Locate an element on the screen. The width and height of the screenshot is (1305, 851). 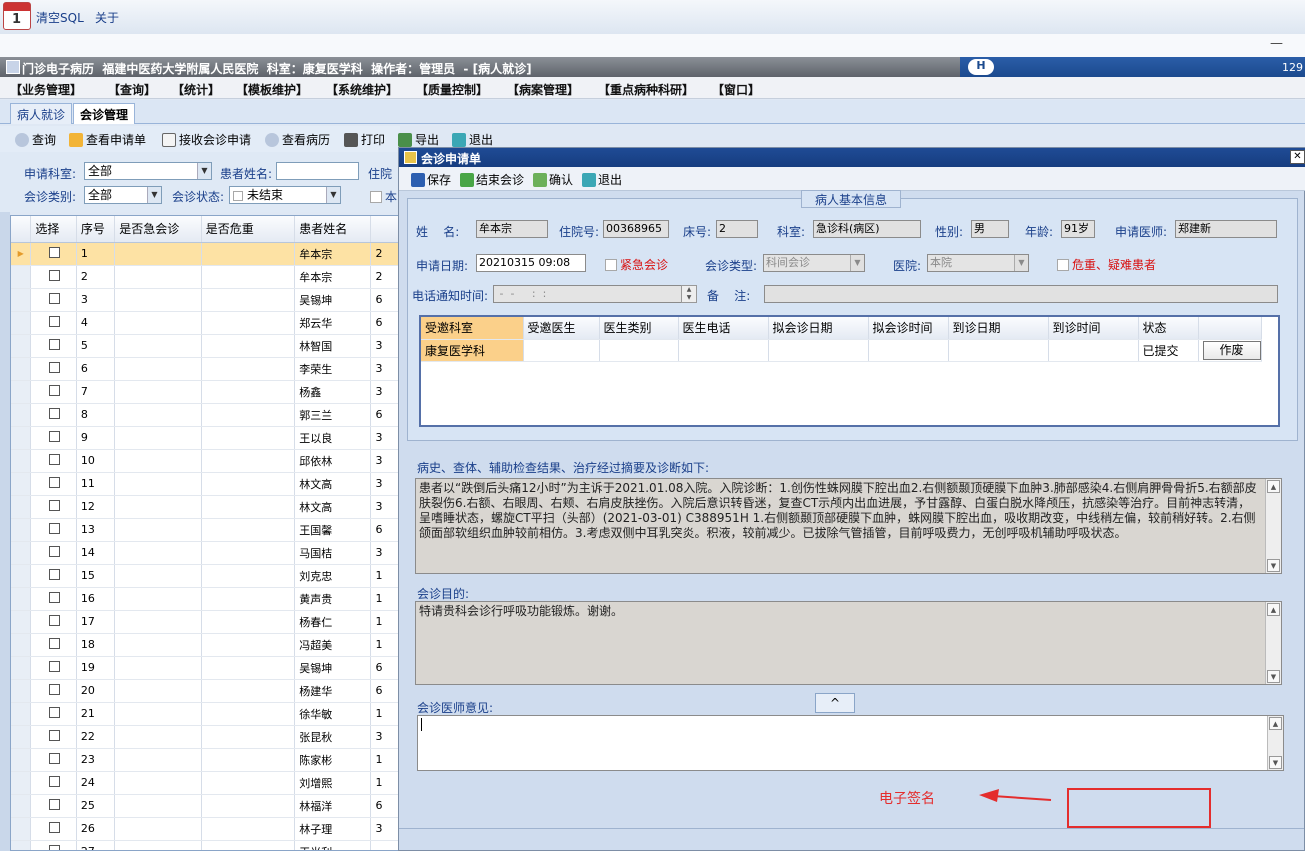
patient-name-cell: 牟本宗 is located at coordinates (333, 277).